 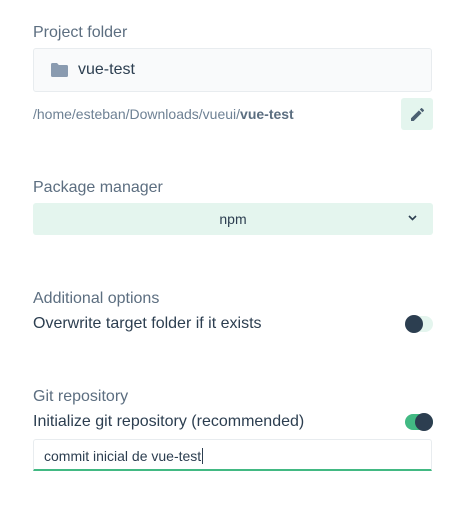 What do you see at coordinates (96, 298) in the screenshot?
I see `additional-options-label: Additional options` at bounding box center [96, 298].